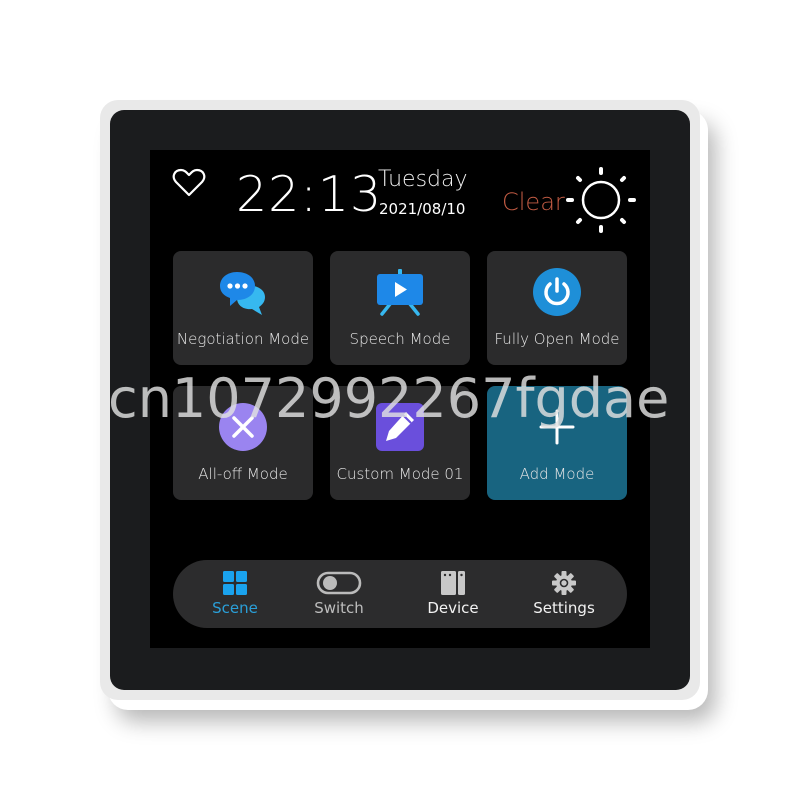  What do you see at coordinates (243, 339) in the screenshot?
I see `scene-label: Negotiation Mode` at bounding box center [243, 339].